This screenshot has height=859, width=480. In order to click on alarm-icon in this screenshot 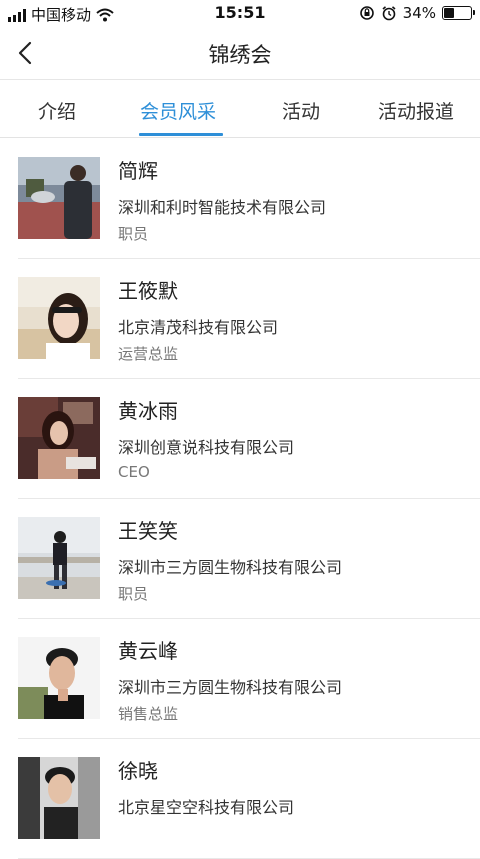, I will do `click(389, 13)`.